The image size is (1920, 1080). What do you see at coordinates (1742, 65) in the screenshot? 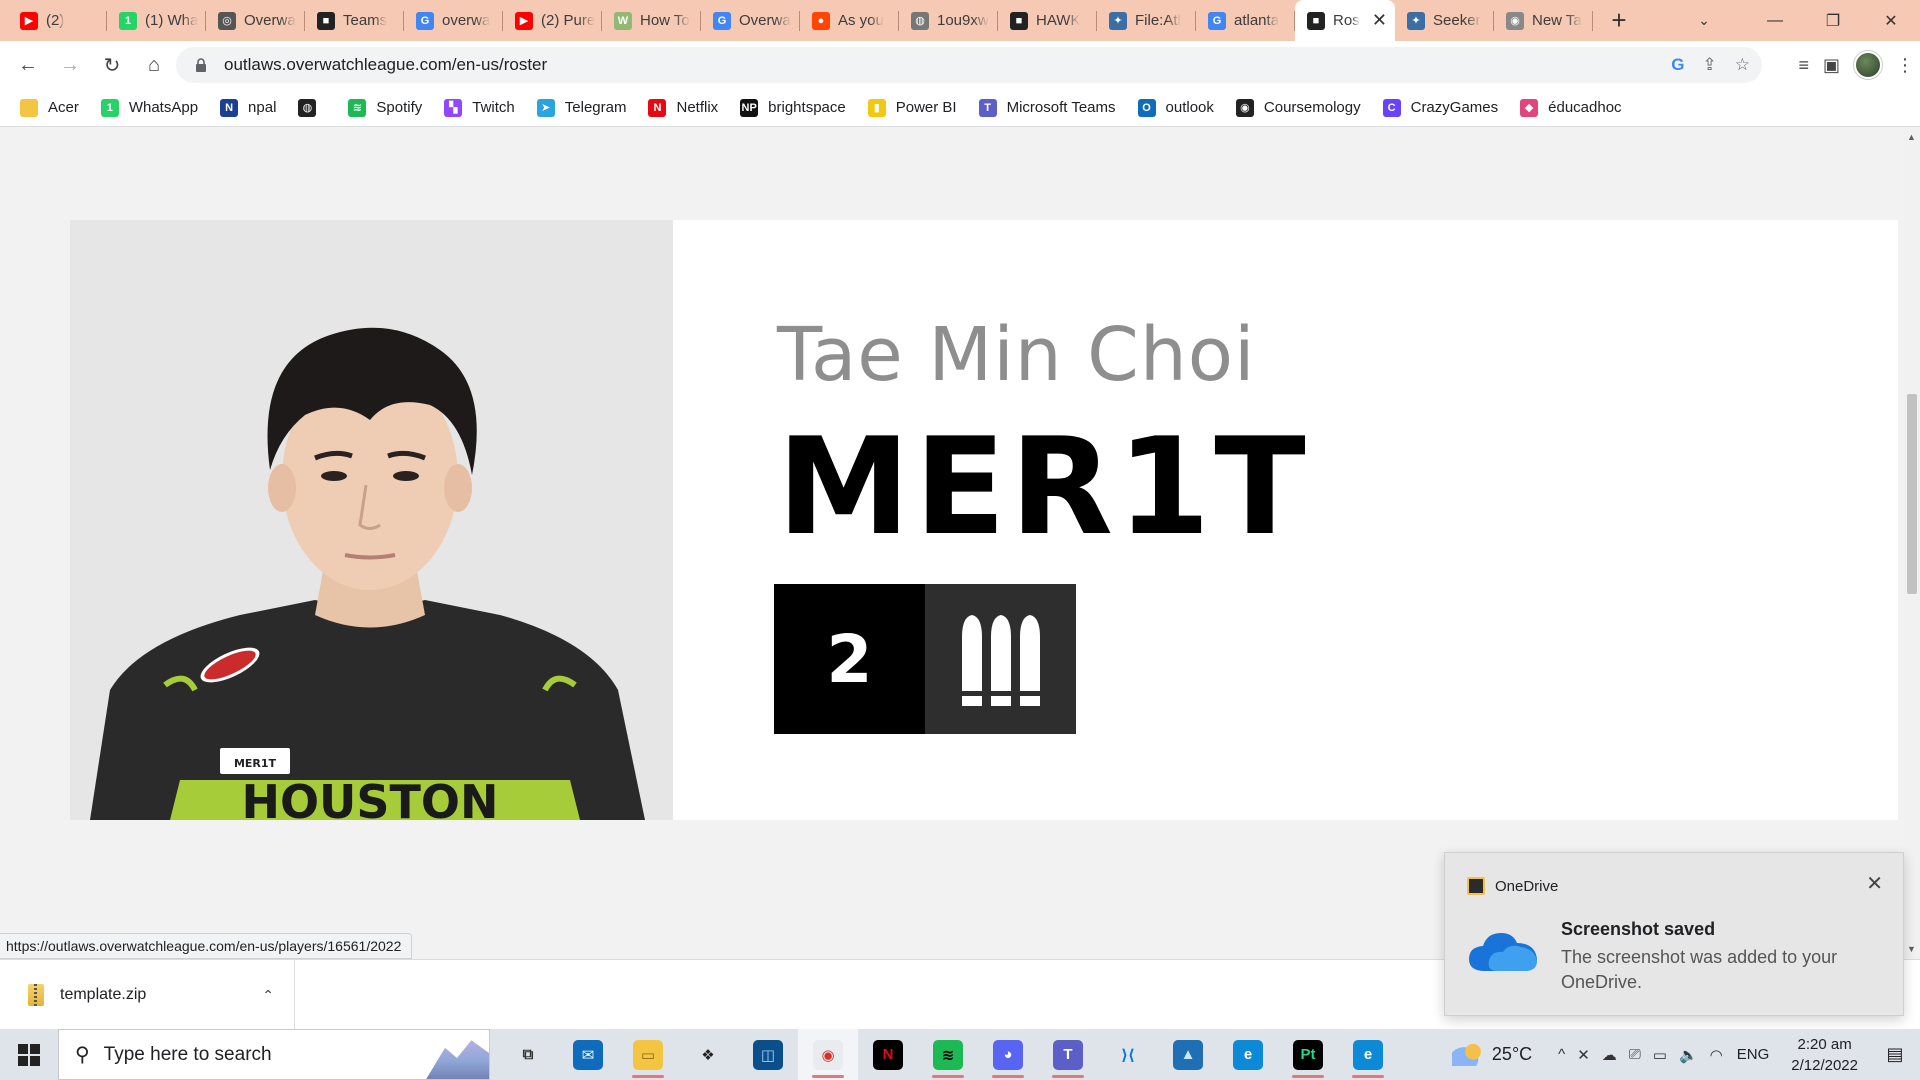
I see `bookmark-star-icon: ☆` at bounding box center [1742, 65].